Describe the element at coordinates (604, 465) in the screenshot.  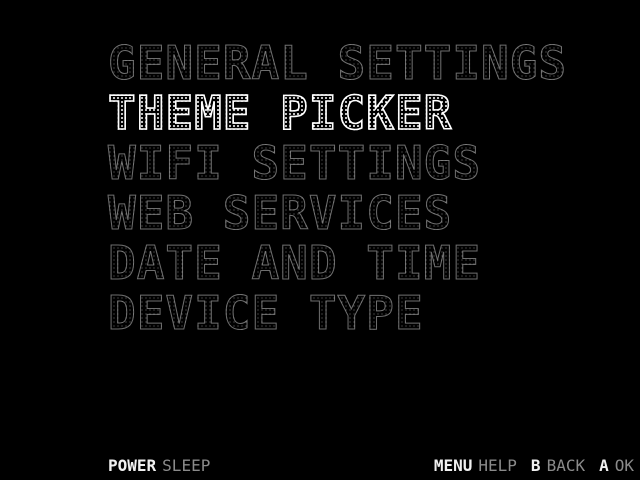
I see `a-button-label: A` at that location.